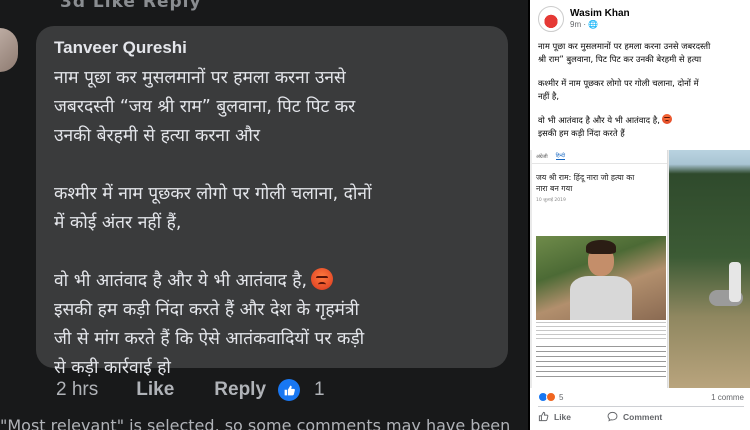 The image size is (750, 430). I want to click on angry-reaction-icon, so click(551, 397).